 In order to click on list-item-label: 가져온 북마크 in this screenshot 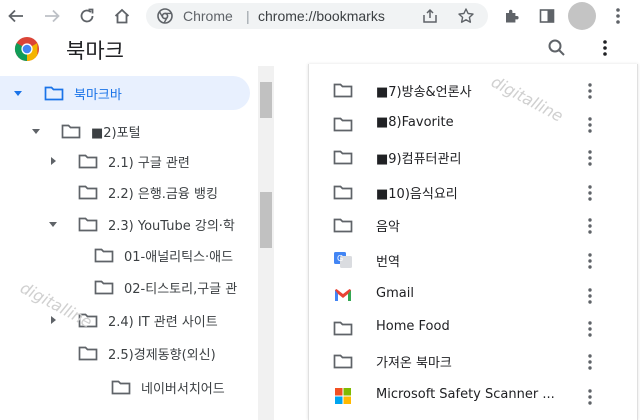, I will do `click(414, 363)`.